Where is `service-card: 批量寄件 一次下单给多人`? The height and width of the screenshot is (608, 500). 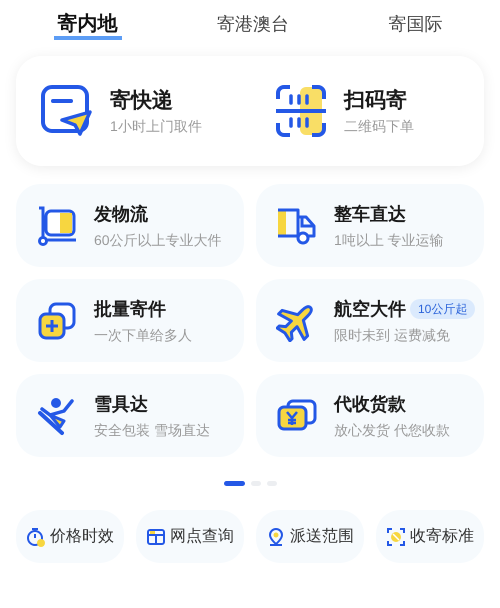 service-card: 批量寄件 一次下单给多人 is located at coordinates (130, 320).